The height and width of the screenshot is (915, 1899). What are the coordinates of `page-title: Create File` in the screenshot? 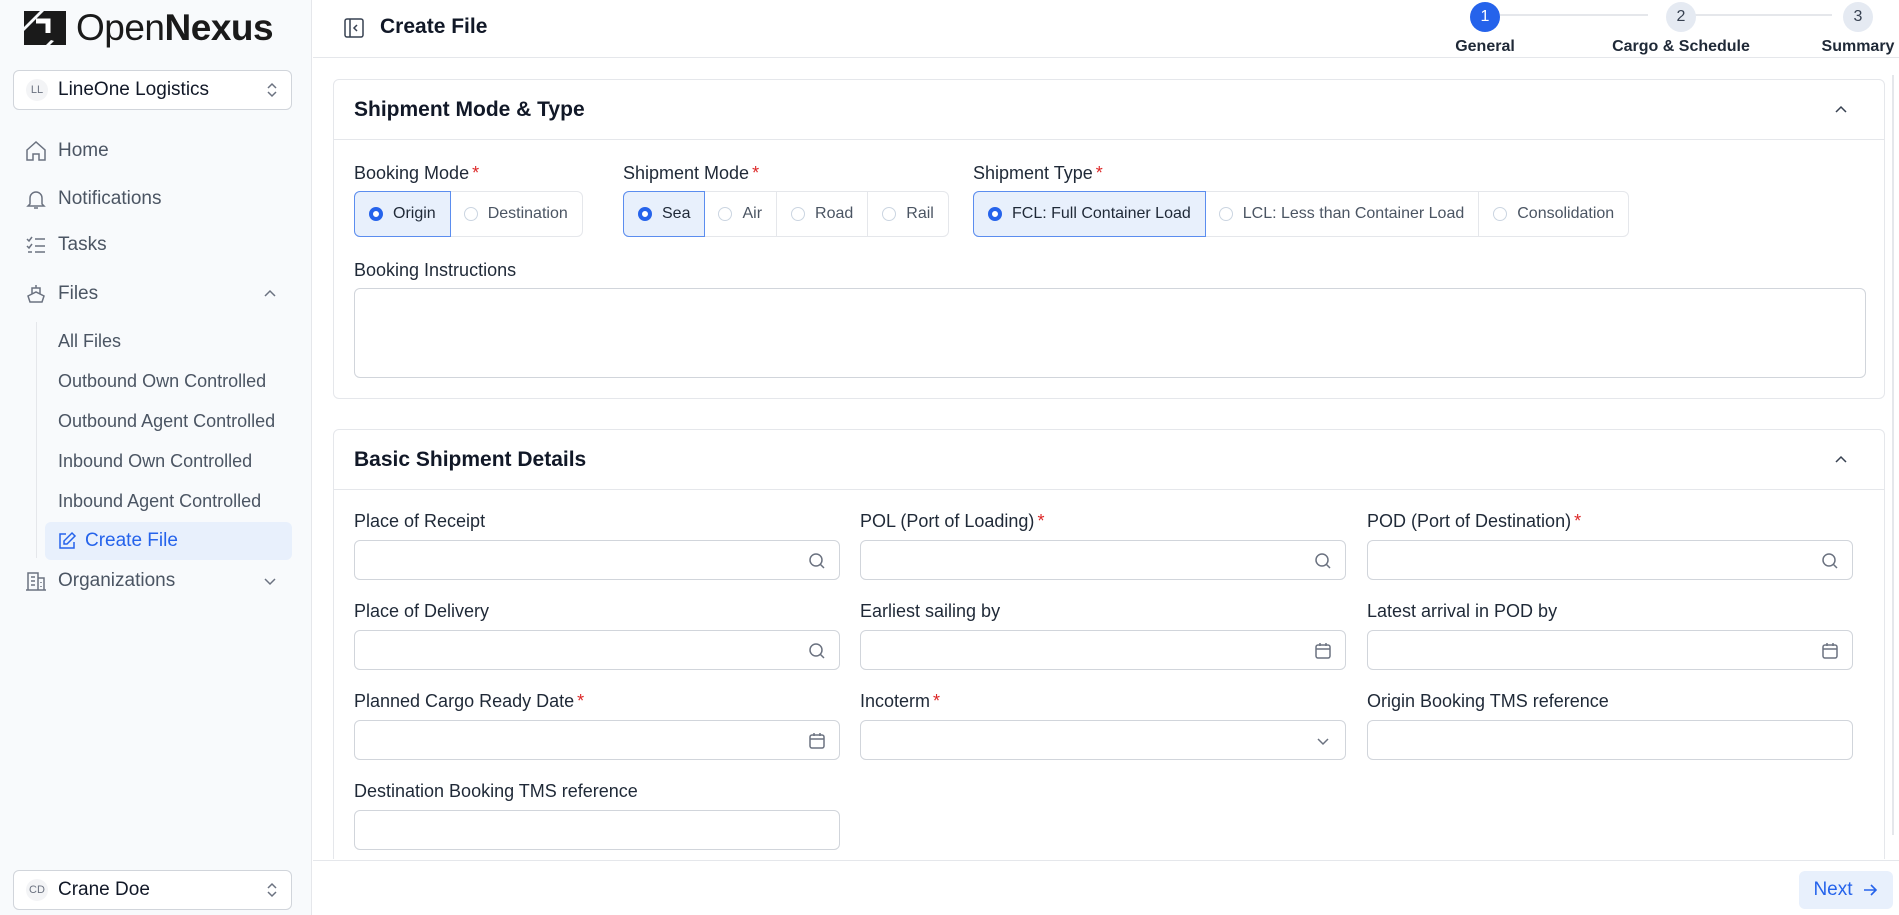 It's located at (434, 26).